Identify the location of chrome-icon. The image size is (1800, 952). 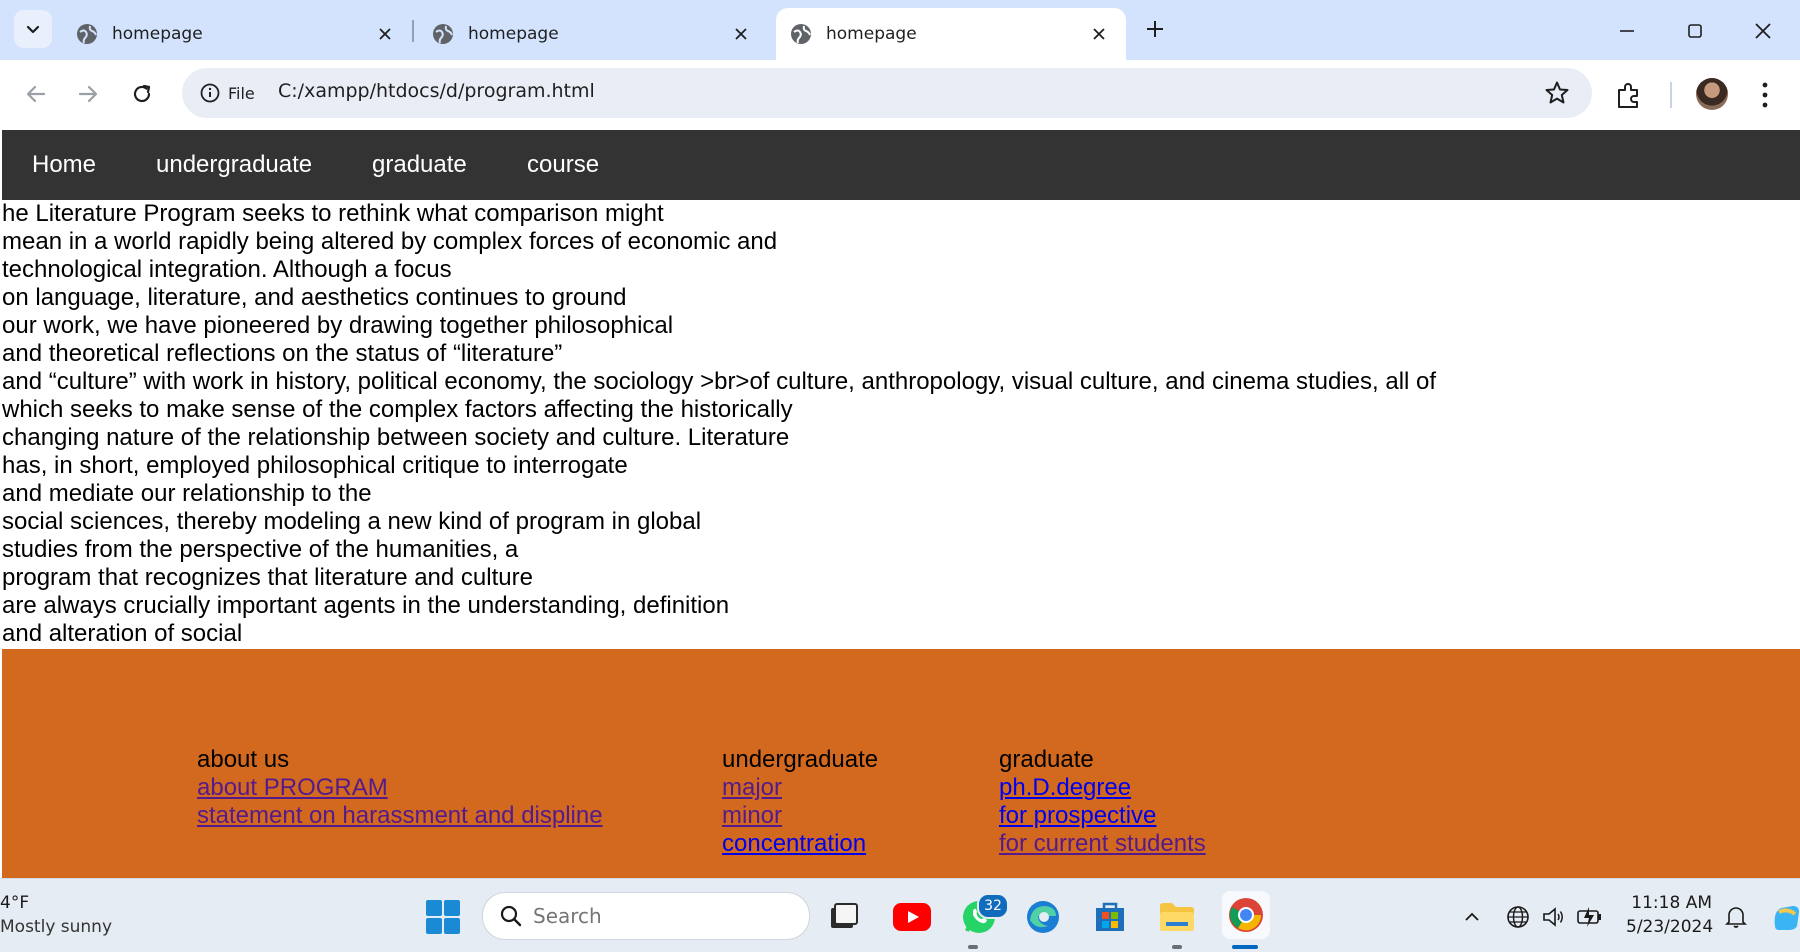
(1246, 915).